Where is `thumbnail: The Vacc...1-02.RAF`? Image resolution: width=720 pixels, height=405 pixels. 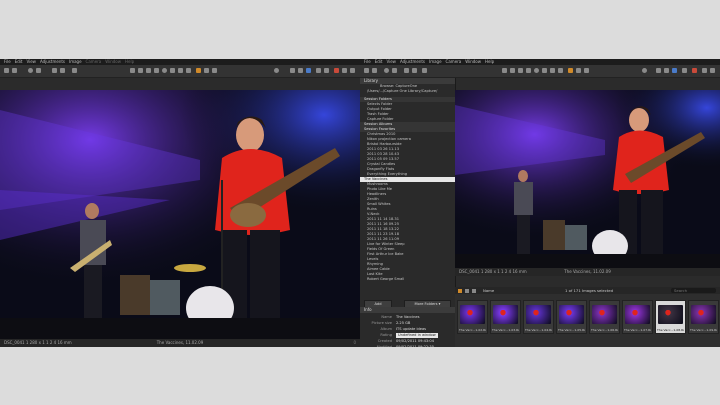 thumbnail: The Vacc...1-02.RAF is located at coordinates (472, 317).